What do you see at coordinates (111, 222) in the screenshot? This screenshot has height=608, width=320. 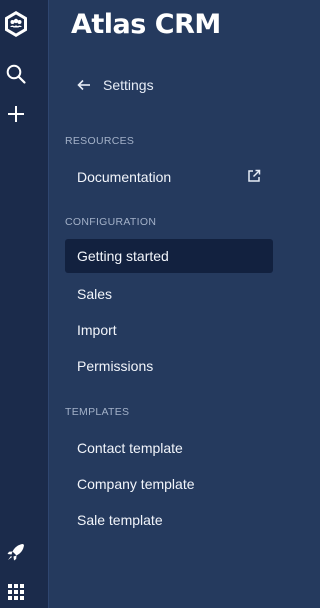 I see `section-title-configuration: CONFIGURATION` at bounding box center [111, 222].